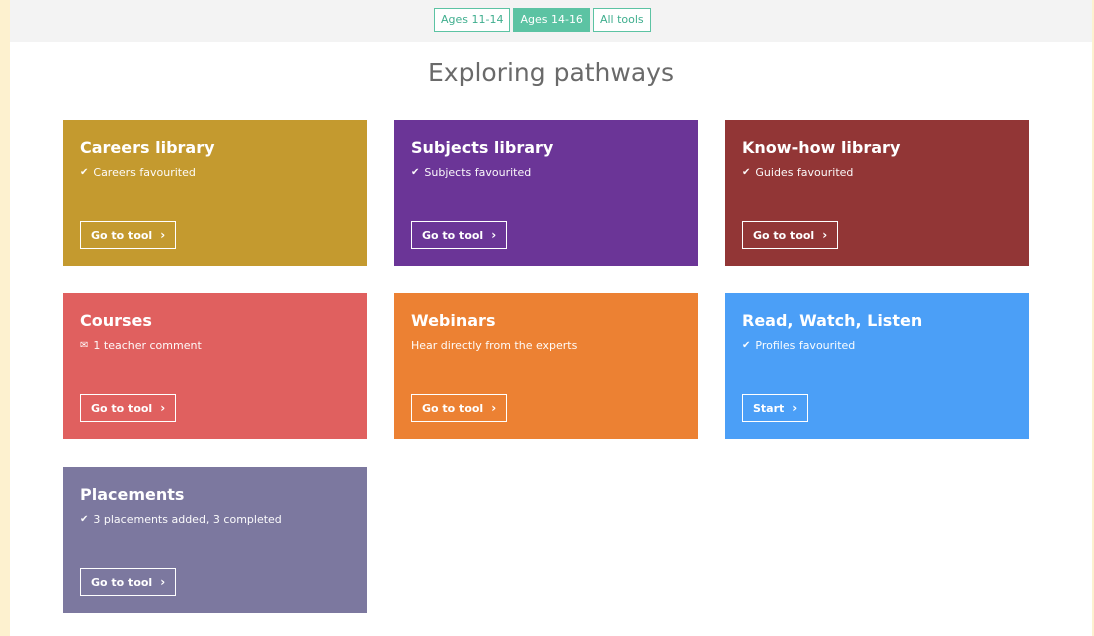 The image size is (1094, 636). What do you see at coordinates (144, 172) in the screenshot?
I see `card-subtitle-text: Careers favourited` at bounding box center [144, 172].